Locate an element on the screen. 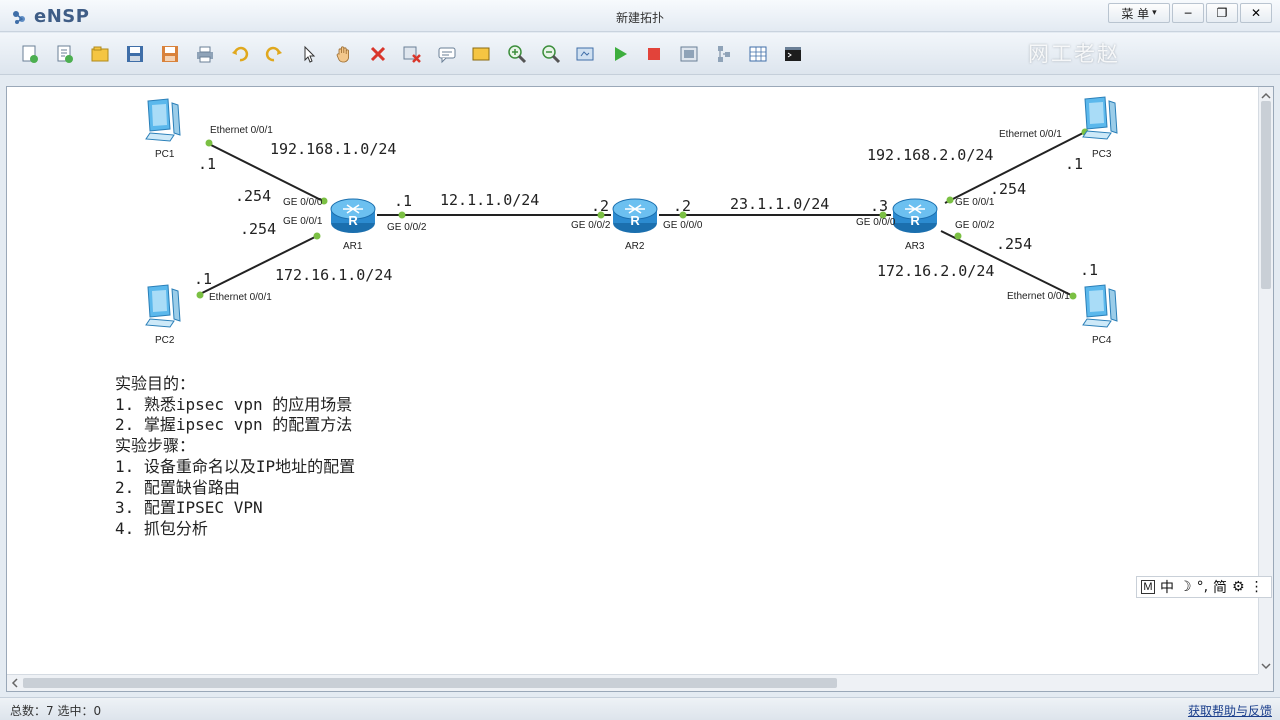 This screenshot has width=1280, height=720. close-button: ✕ is located at coordinates (1256, 13).